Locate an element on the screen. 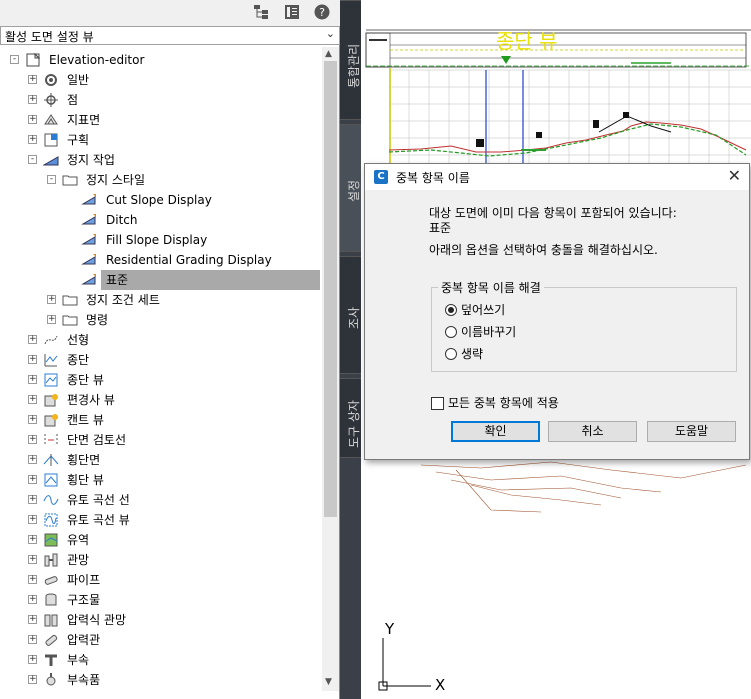  tree-item: + 유토 곡선 선 is located at coordinates (160, 500).